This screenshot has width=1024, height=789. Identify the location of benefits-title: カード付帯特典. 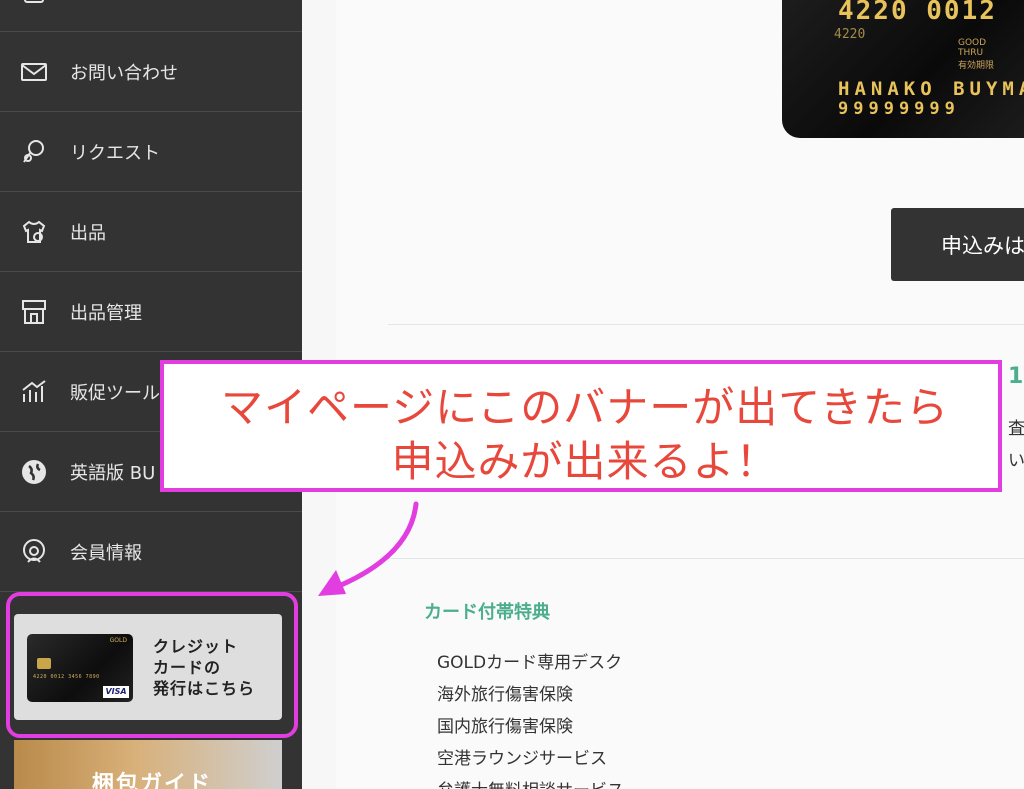
(487, 612).